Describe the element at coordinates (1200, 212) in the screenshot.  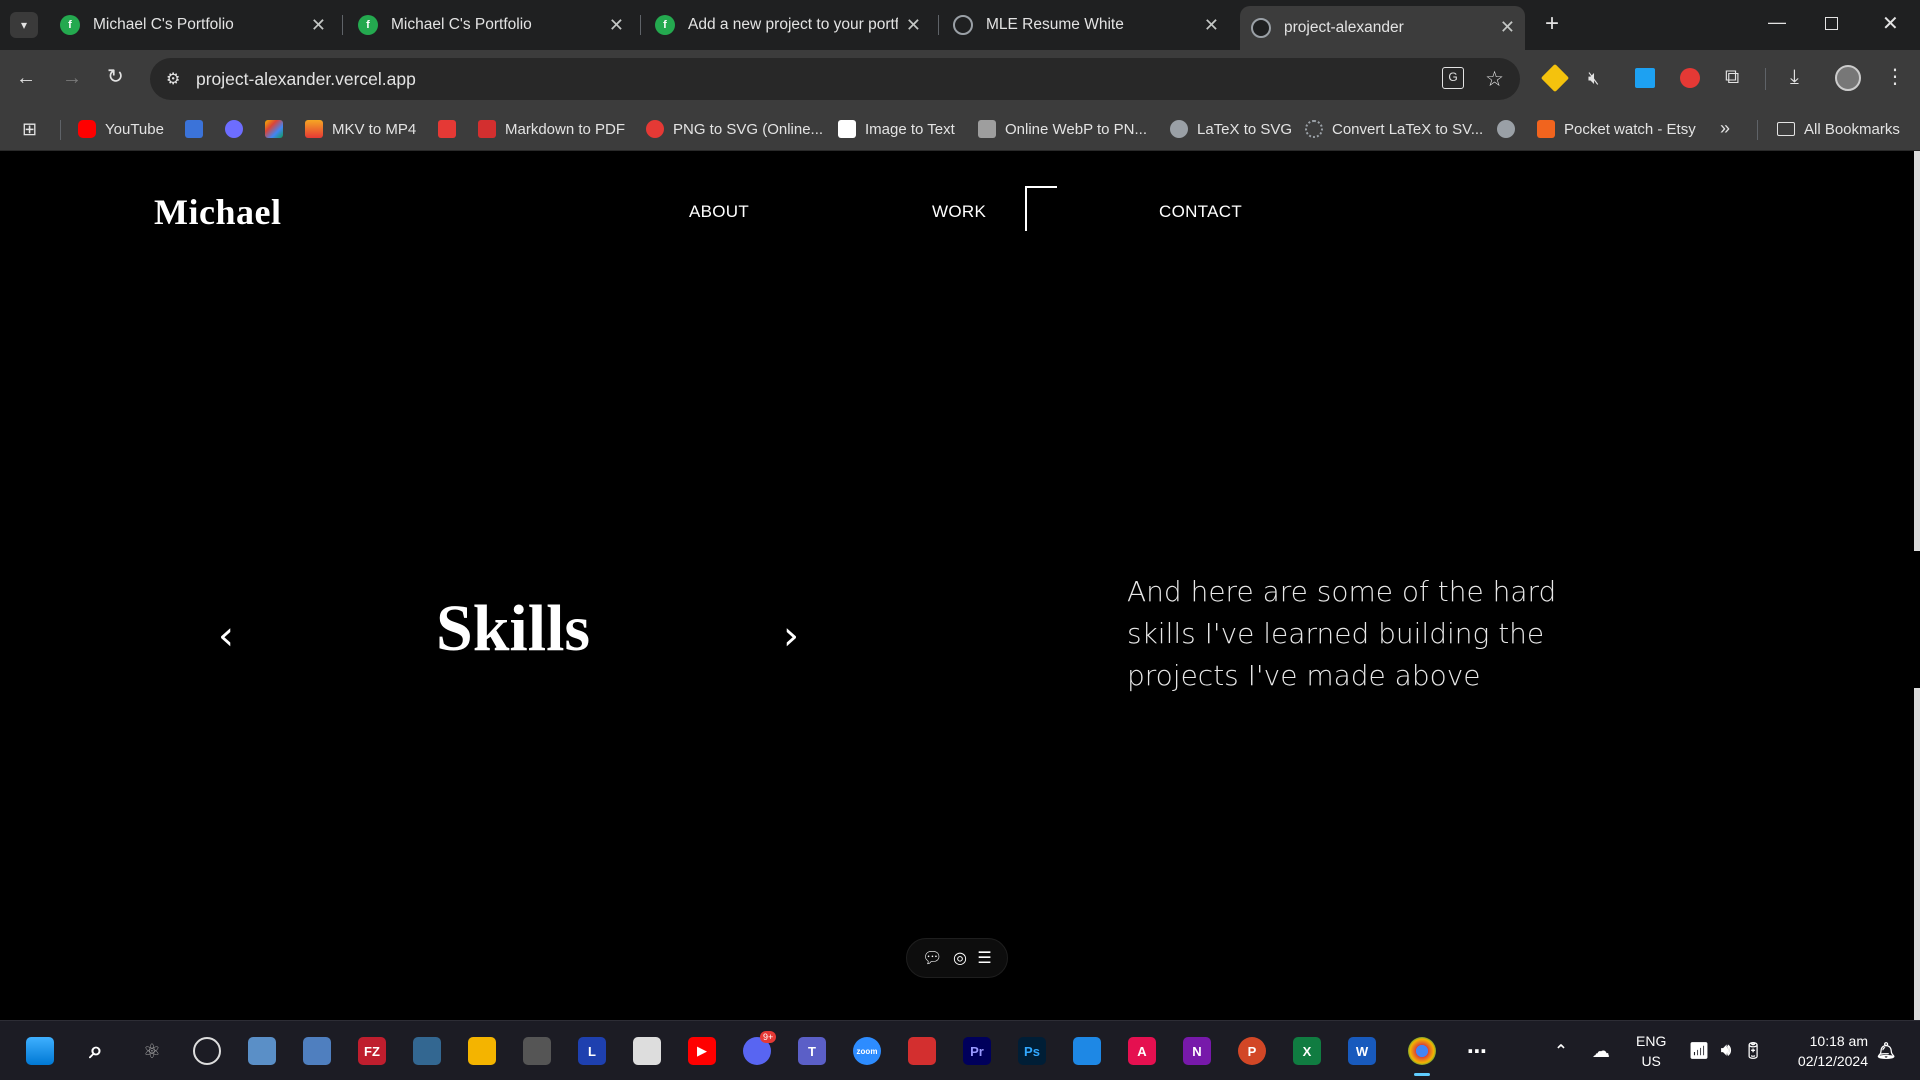
I see `nav-contact: CONTACT` at that location.